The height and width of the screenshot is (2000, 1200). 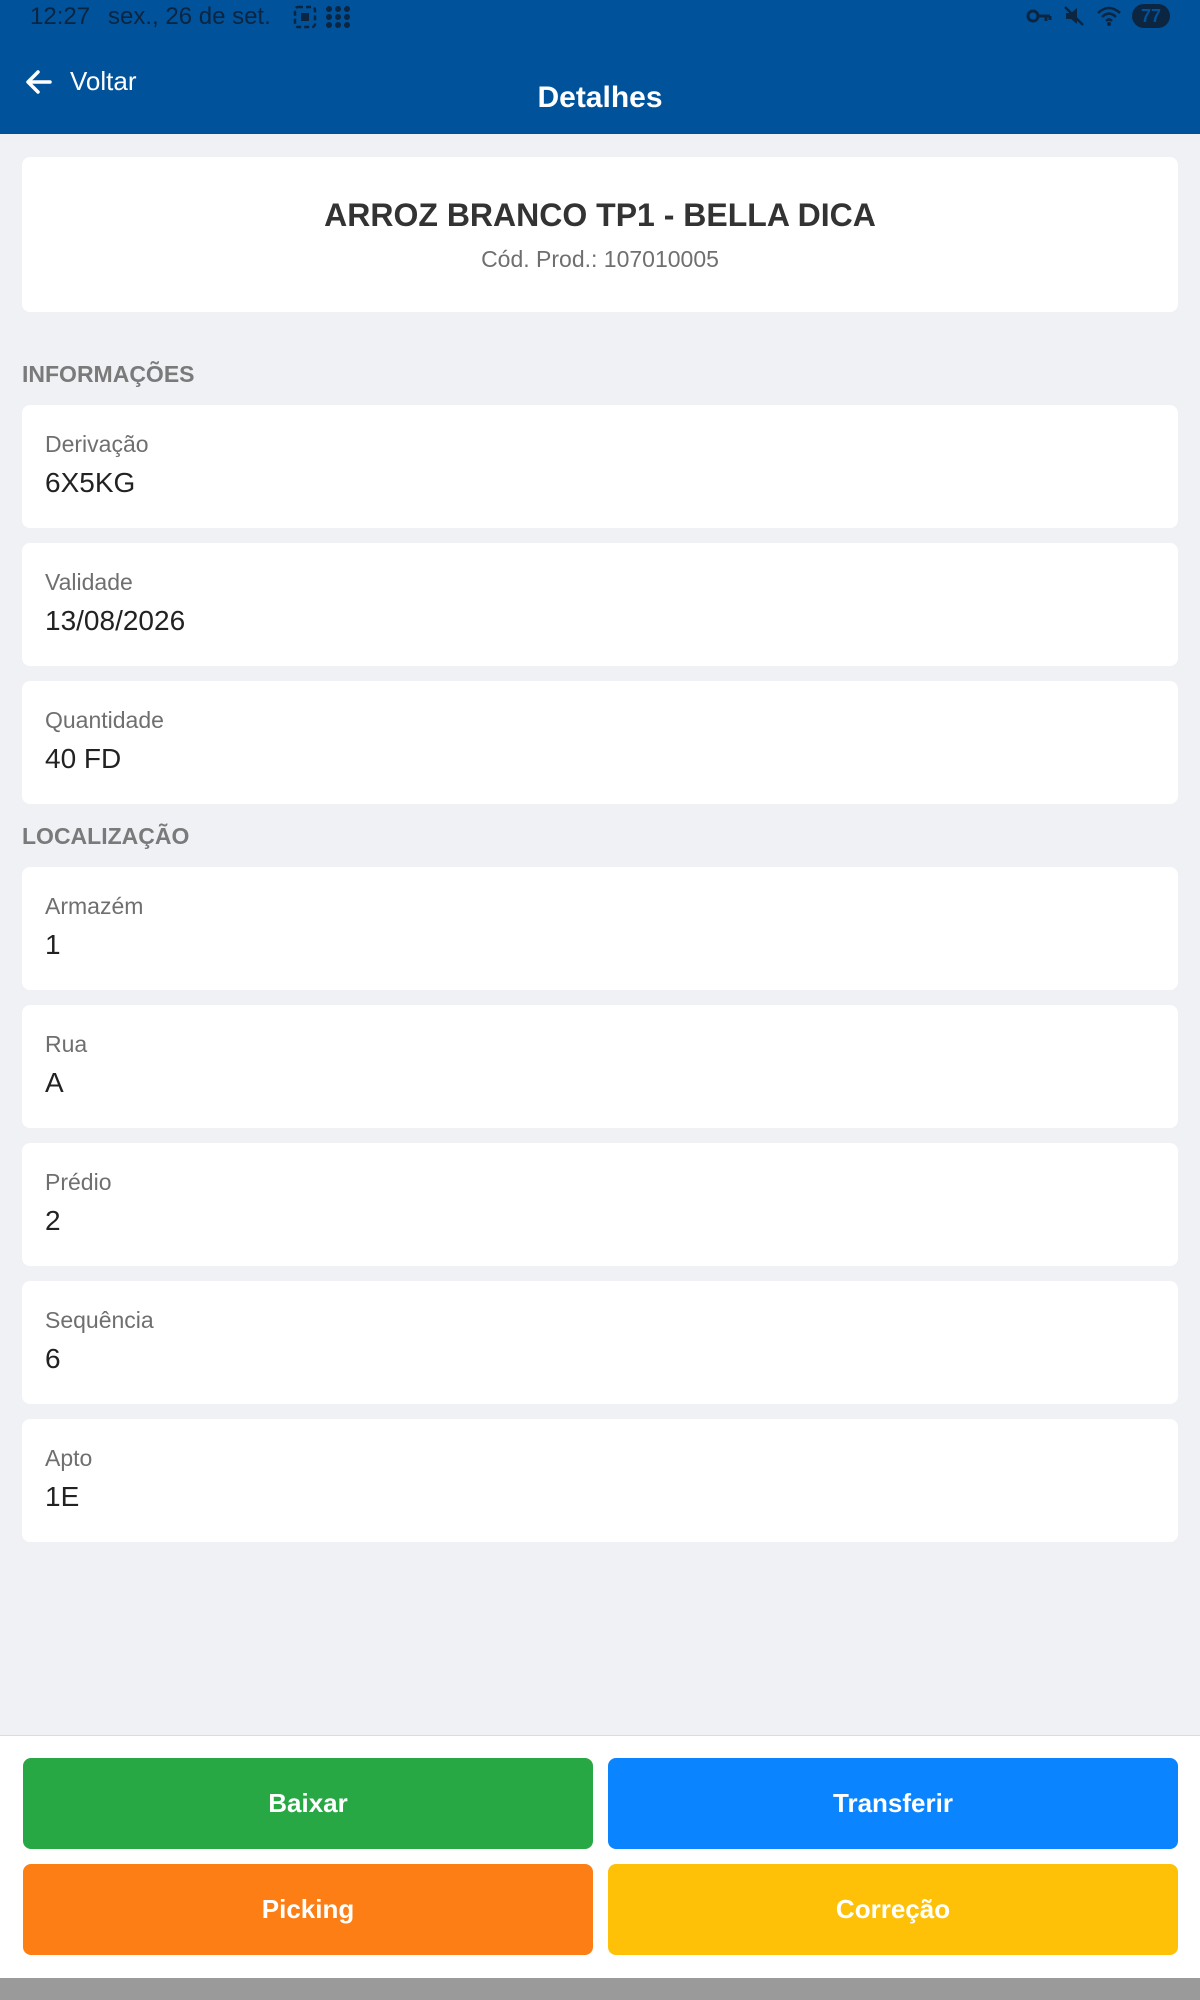 I want to click on status-date: sex., 26 de set., so click(x=189, y=16).